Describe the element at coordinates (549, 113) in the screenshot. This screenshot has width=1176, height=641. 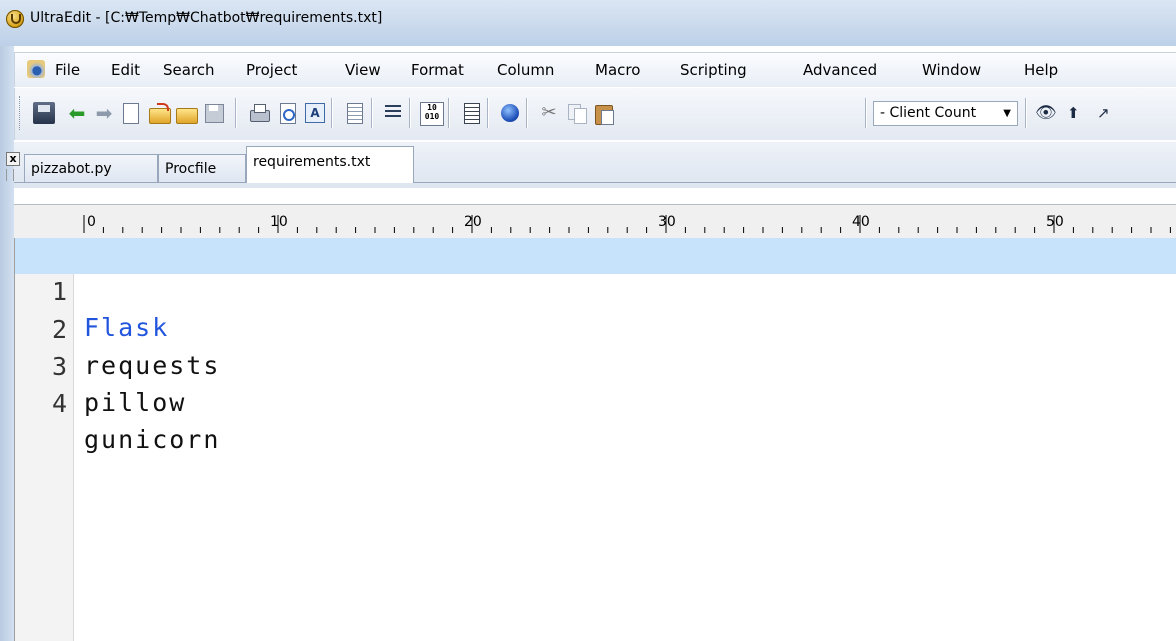
I see `cut-icon: ✂` at that location.